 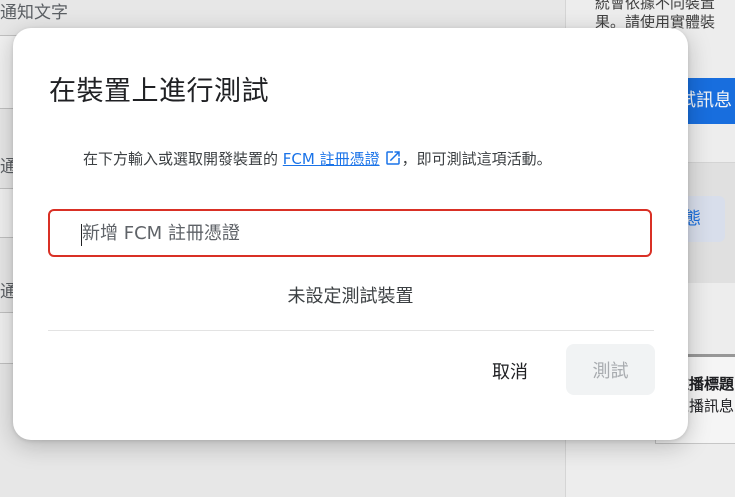 What do you see at coordinates (331, 159) in the screenshot?
I see `fcm-token-link-text: FCM 註冊憑證` at bounding box center [331, 159].